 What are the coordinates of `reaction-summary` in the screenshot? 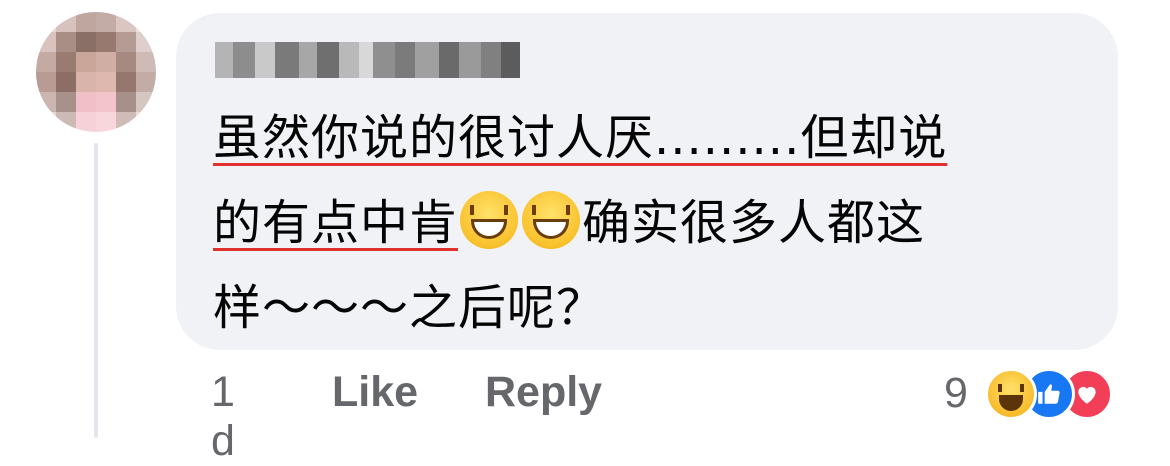 It's located at (1060, 395).